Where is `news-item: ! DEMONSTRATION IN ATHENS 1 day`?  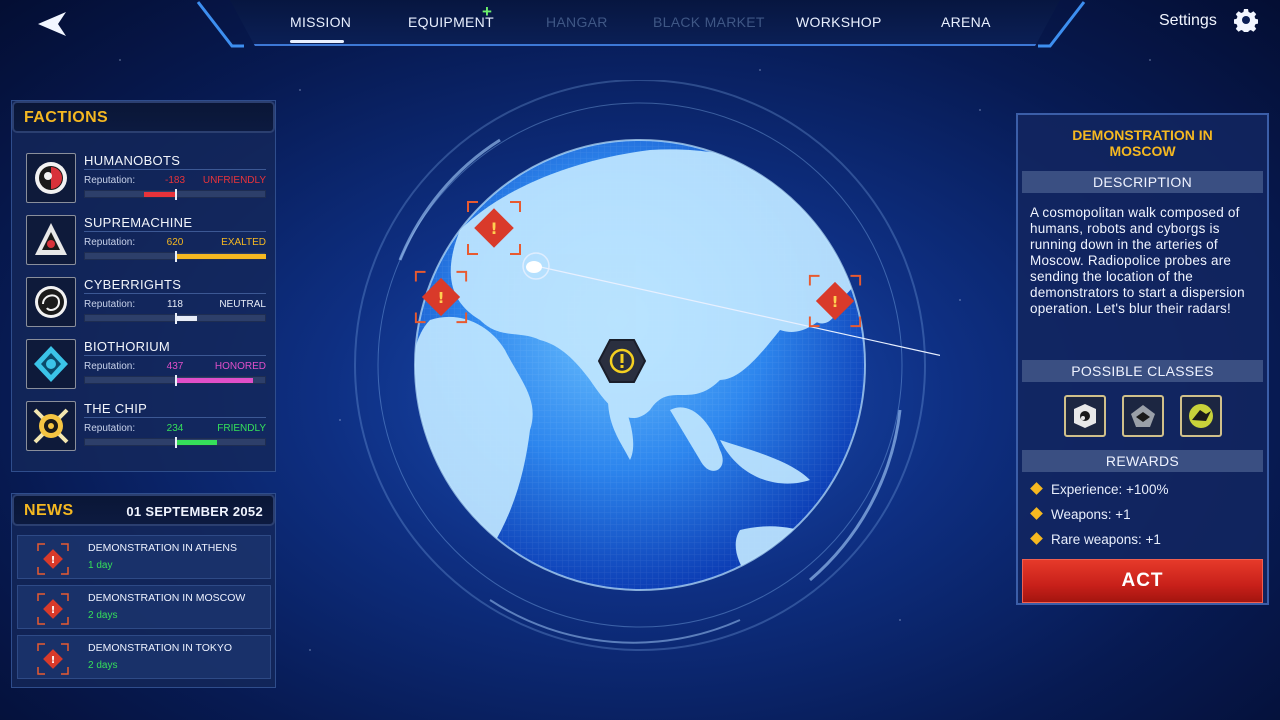 news-item: ! DEMONSTRATION IN ATHENS 1 day is located at coordinates (144, 557).